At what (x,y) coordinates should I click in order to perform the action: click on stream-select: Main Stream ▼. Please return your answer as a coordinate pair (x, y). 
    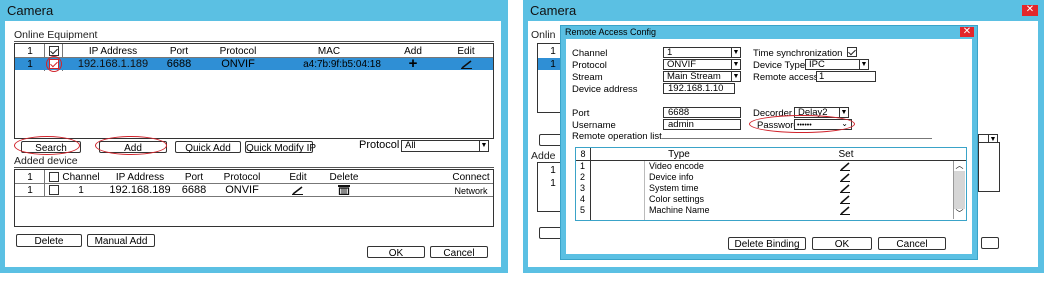
    Looking at the image, I should click on (702, 76).